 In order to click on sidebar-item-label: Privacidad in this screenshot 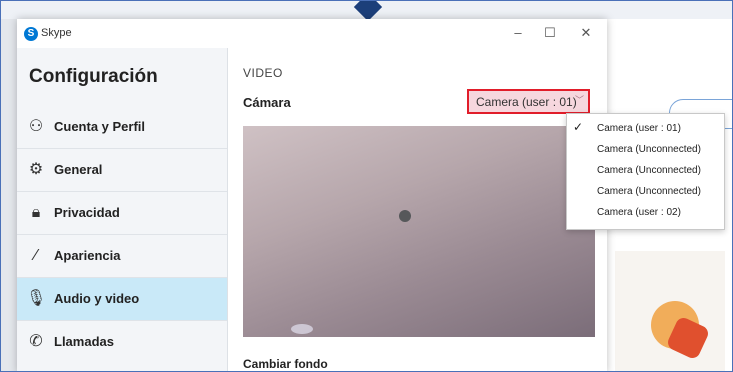, I will do `click(87, 212)`.